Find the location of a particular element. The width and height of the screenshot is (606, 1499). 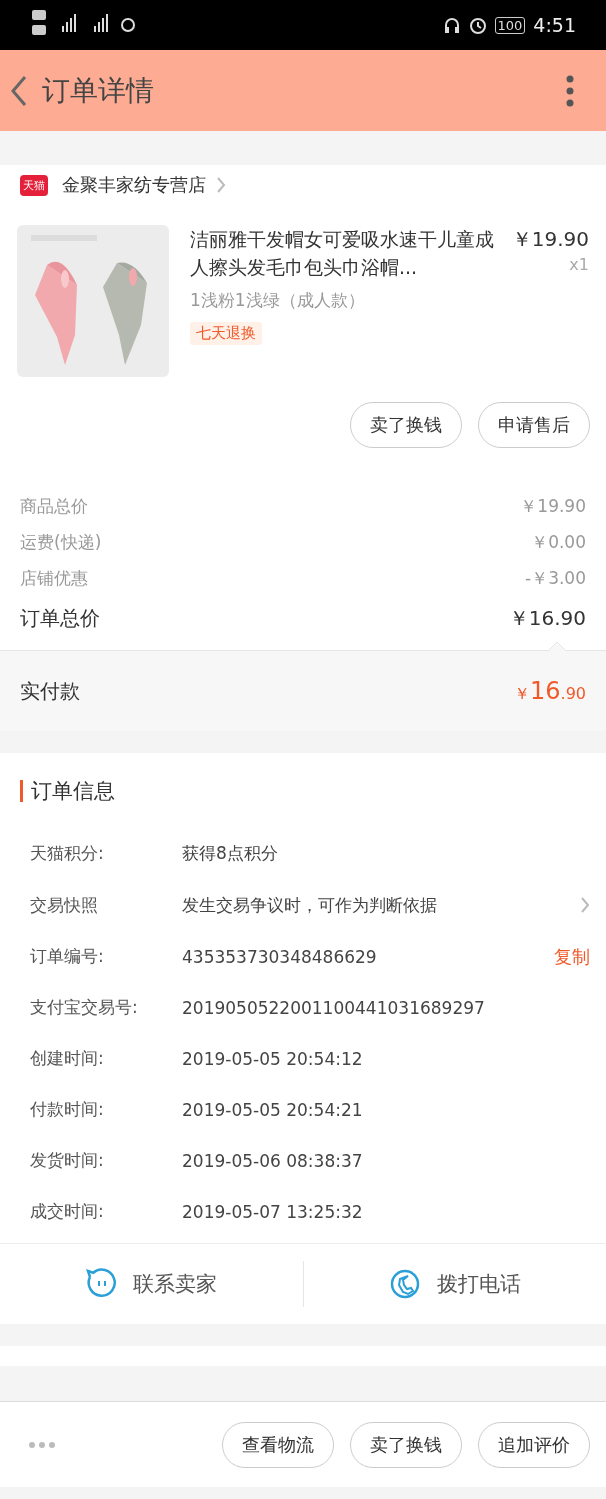

info-label: 成交时间: is located at coordinates (67, 1211).